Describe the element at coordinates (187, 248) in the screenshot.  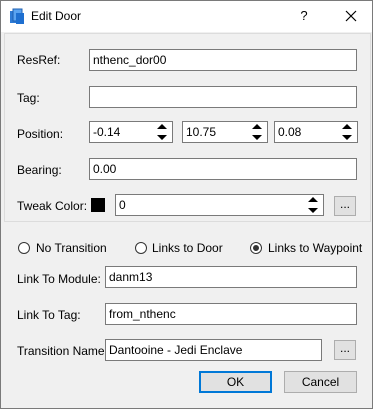
I see `links-to-door-label: Links to Door` at that location.